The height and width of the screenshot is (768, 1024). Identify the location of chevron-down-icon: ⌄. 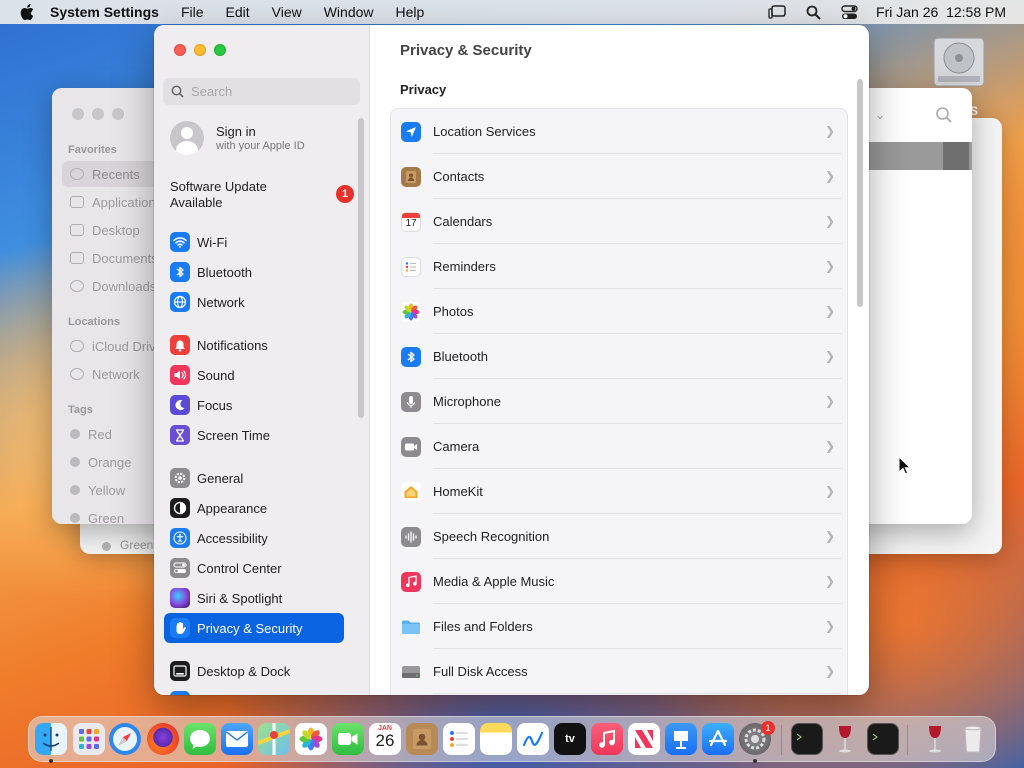
(880, 115).